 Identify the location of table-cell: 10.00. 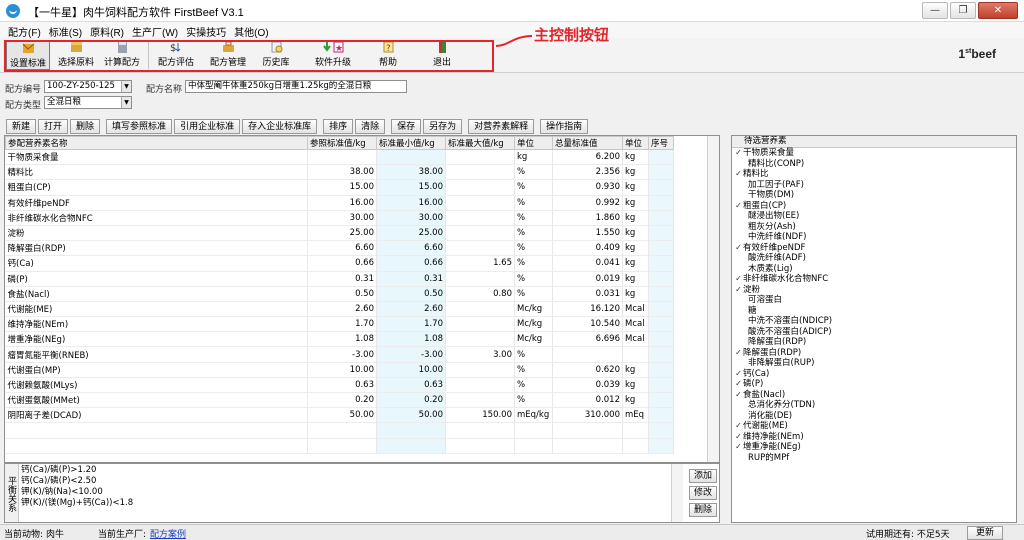
(342, 370).